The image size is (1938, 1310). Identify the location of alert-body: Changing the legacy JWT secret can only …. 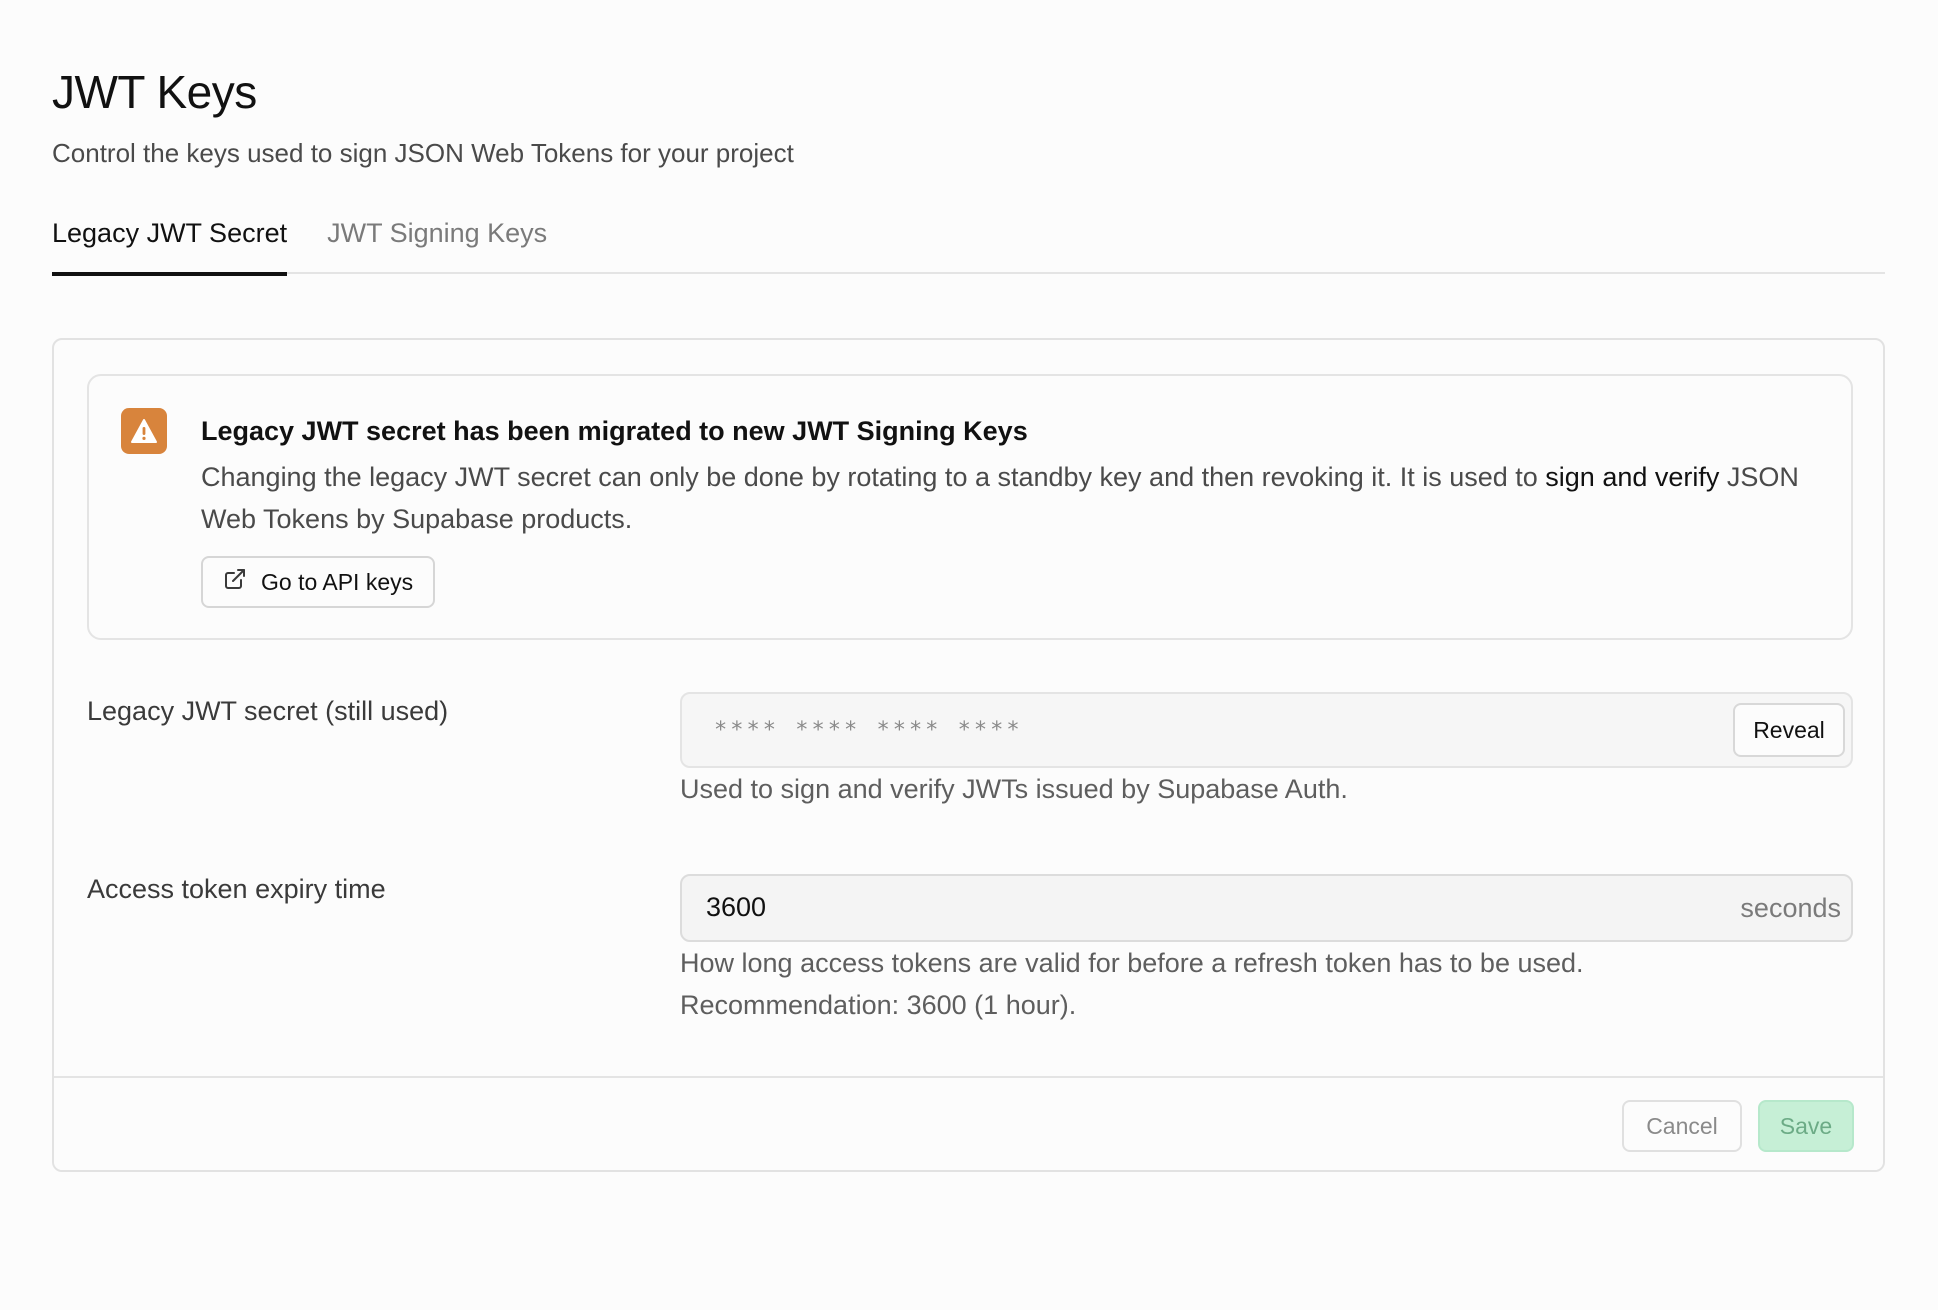
(1011, 498).